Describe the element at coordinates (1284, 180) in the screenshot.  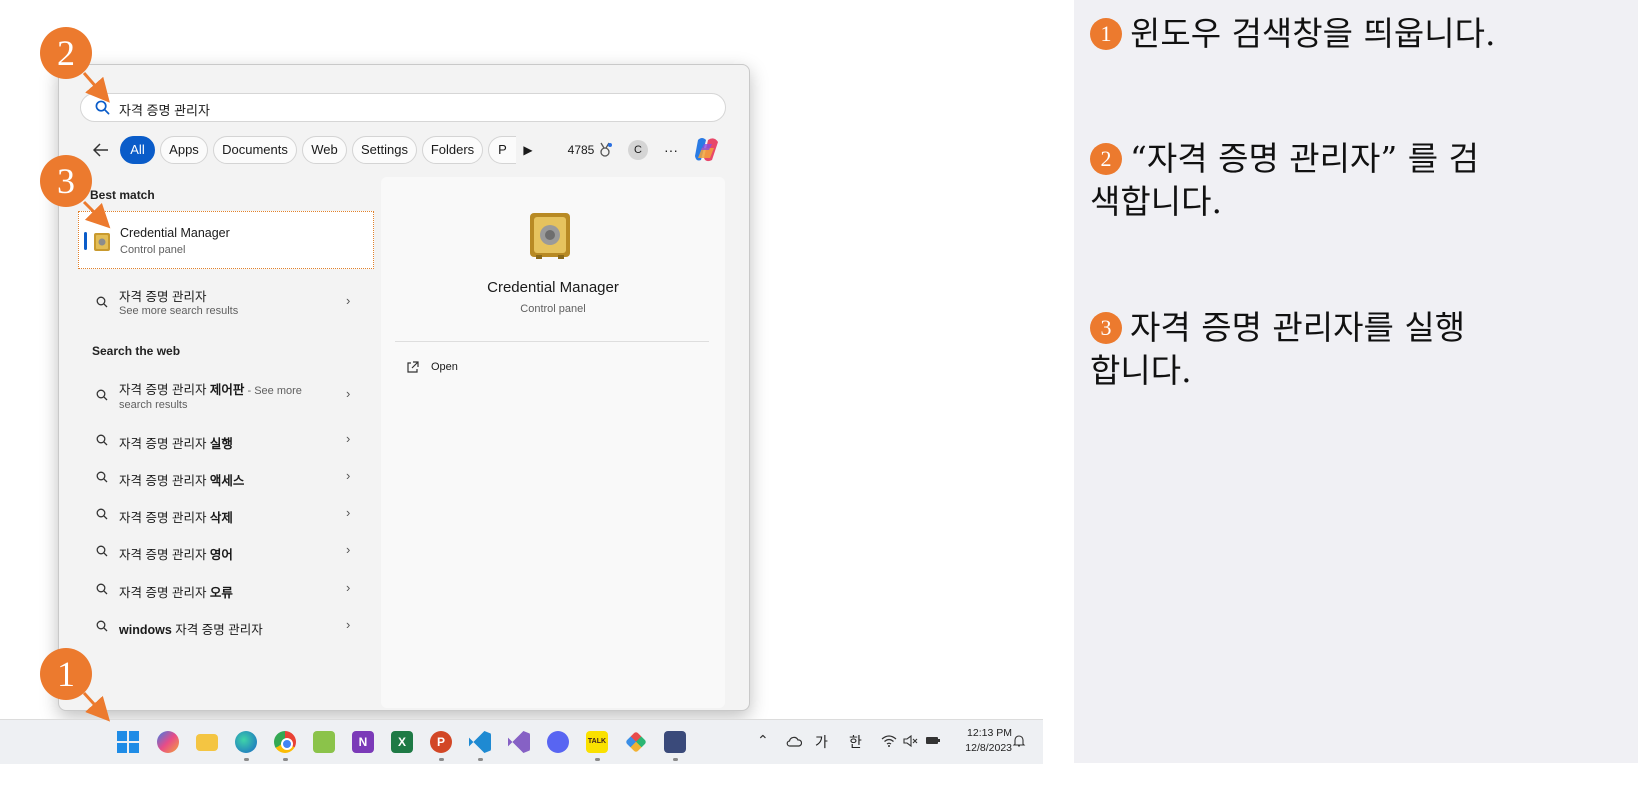
I see `instruction-step-2: 2 “자격 증명 관리자” 를 검색합니다.` at that location.